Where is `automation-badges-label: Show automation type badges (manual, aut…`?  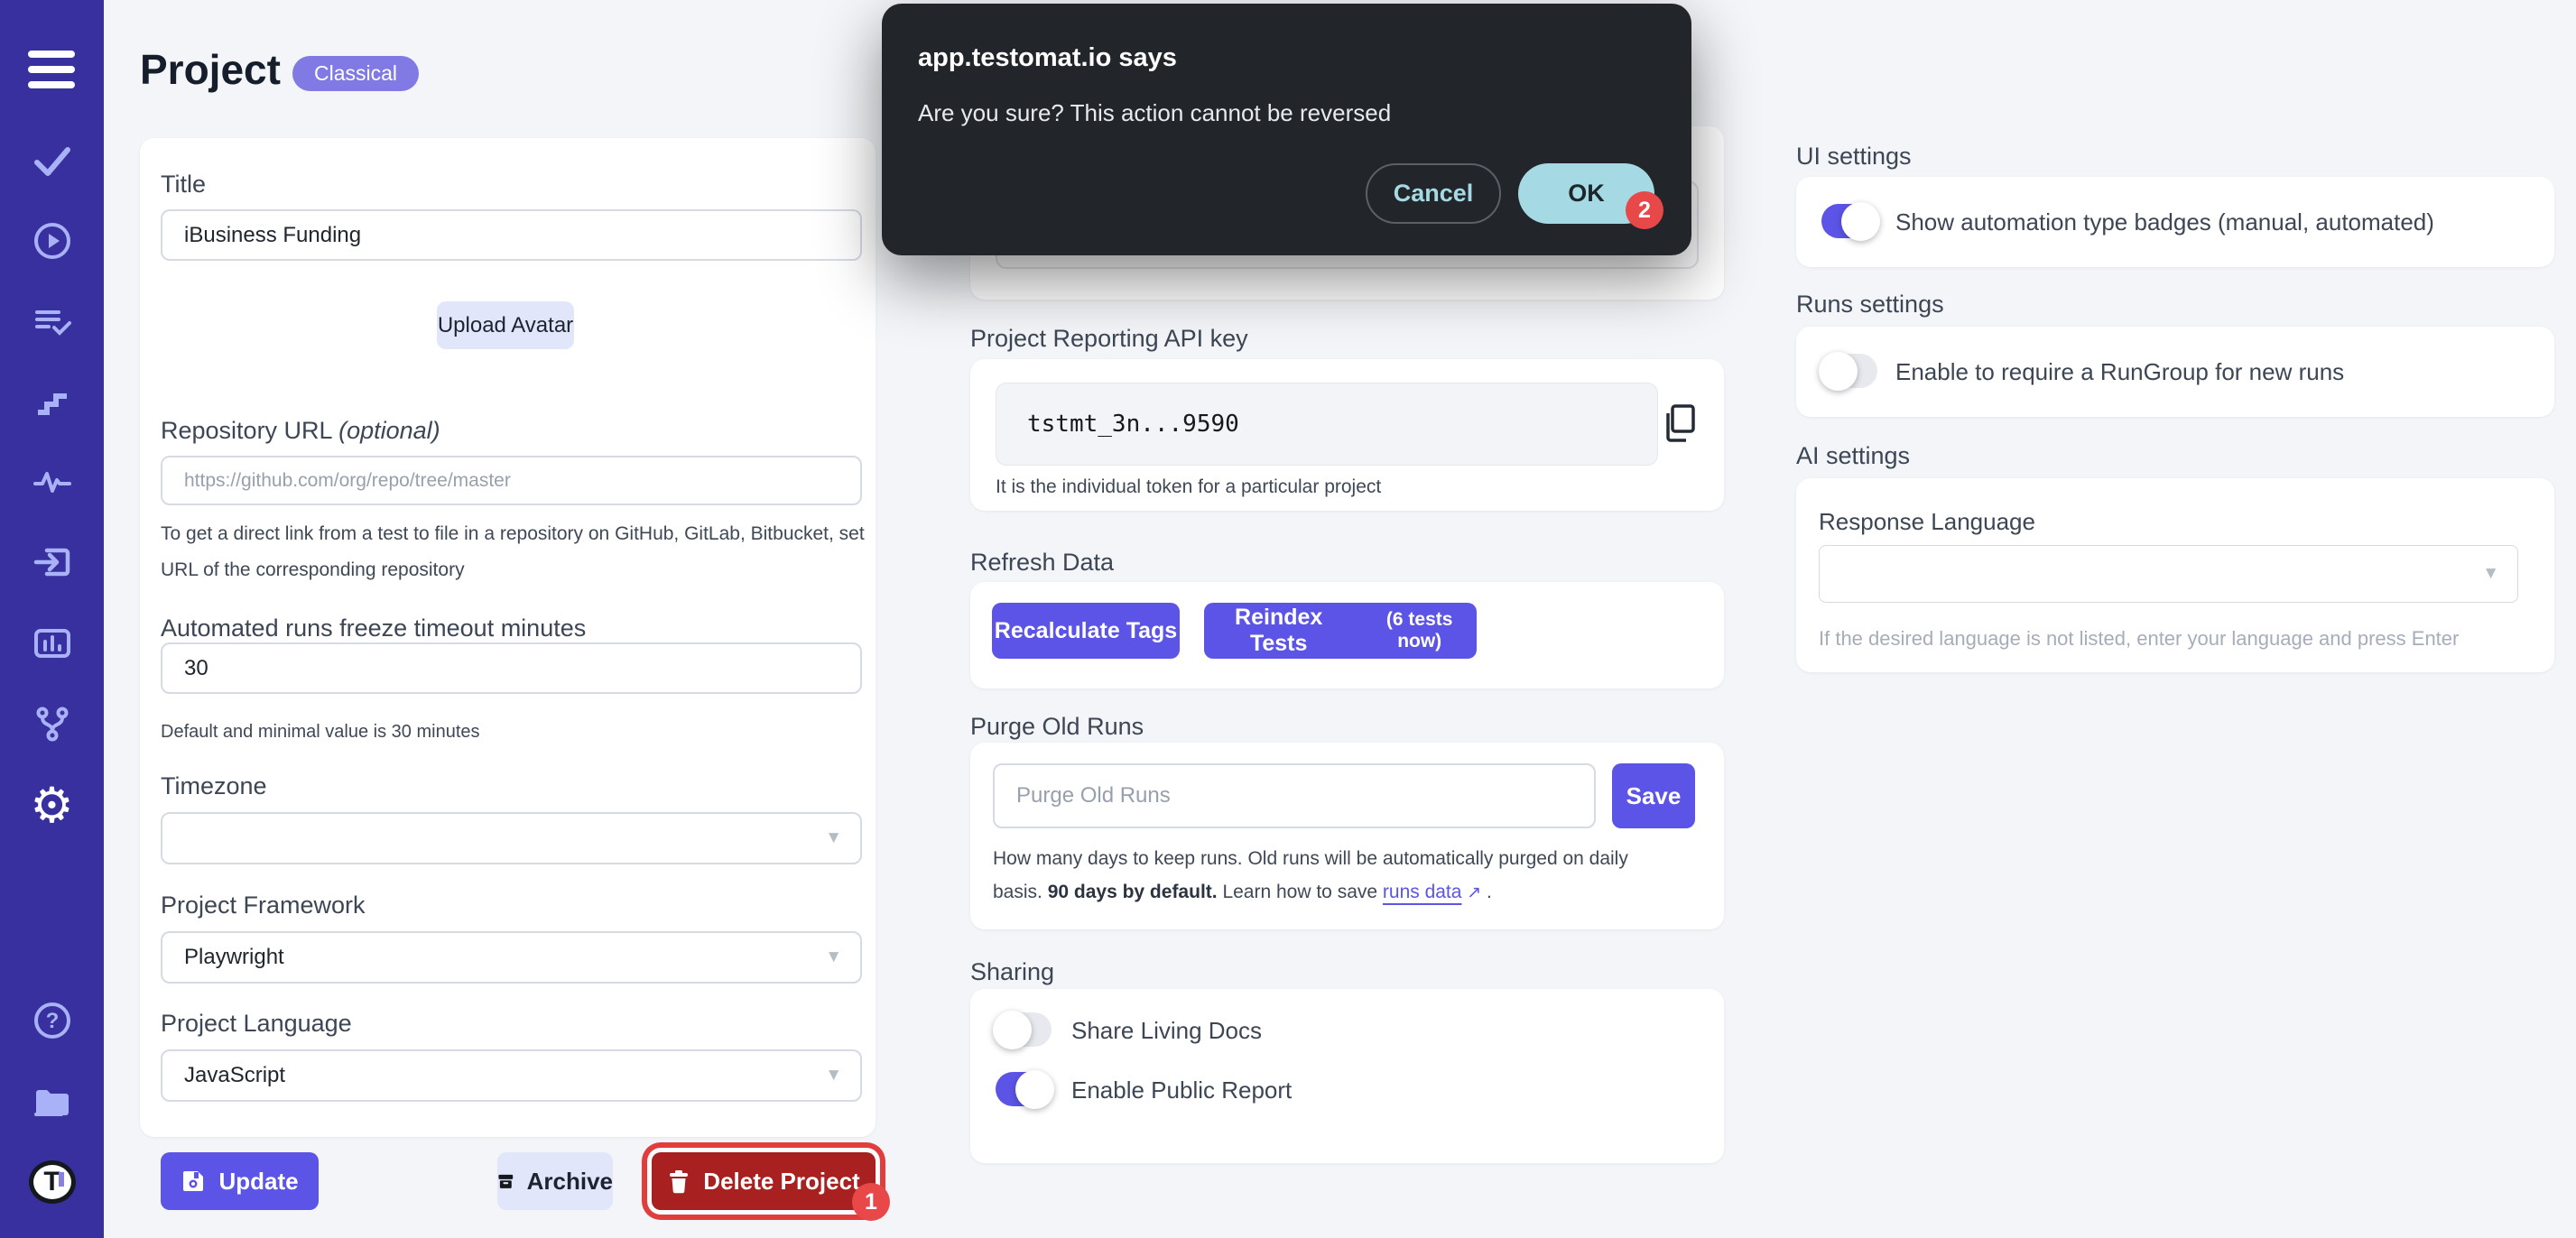 automation-badges-label: Show automation type badges (manual, aut… is located at coordinates (2165, 222).